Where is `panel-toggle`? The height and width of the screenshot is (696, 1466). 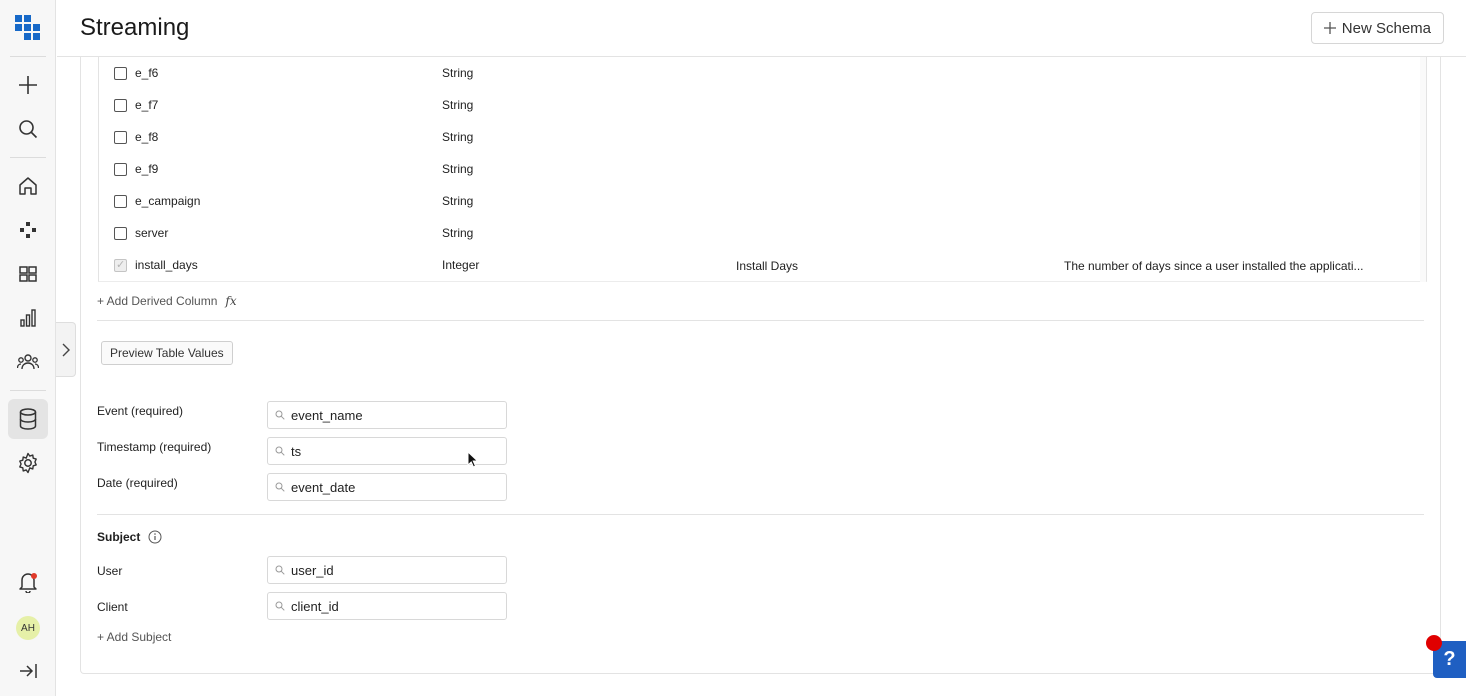
panel-toggle is located at coordinates (66, 349).